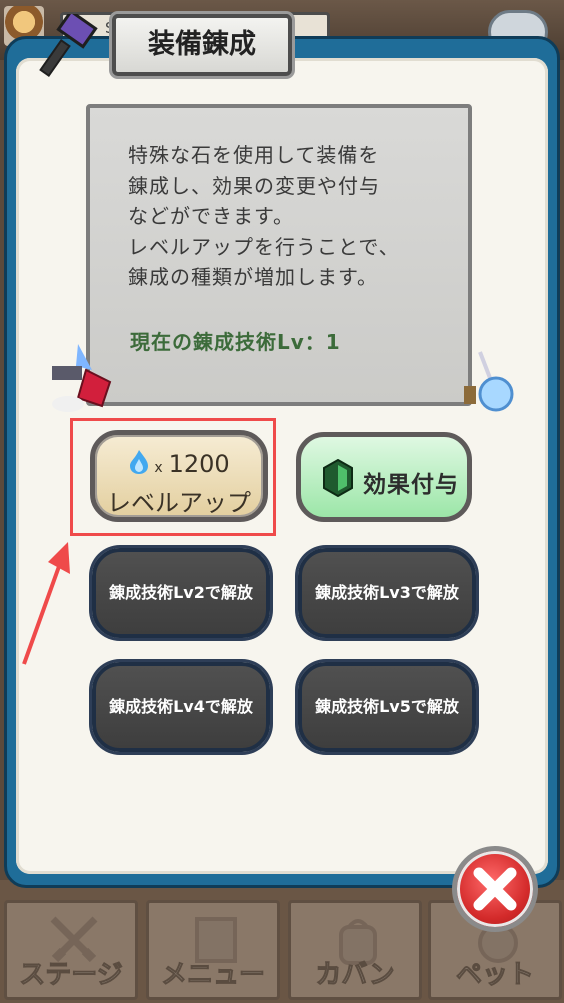 This screenshot has height=1003, width=564. Describe the element at coordinates (387, 707) in the screenshot. I see `locked-lv5-button: 錬成技術Lv5で解放` at that location.